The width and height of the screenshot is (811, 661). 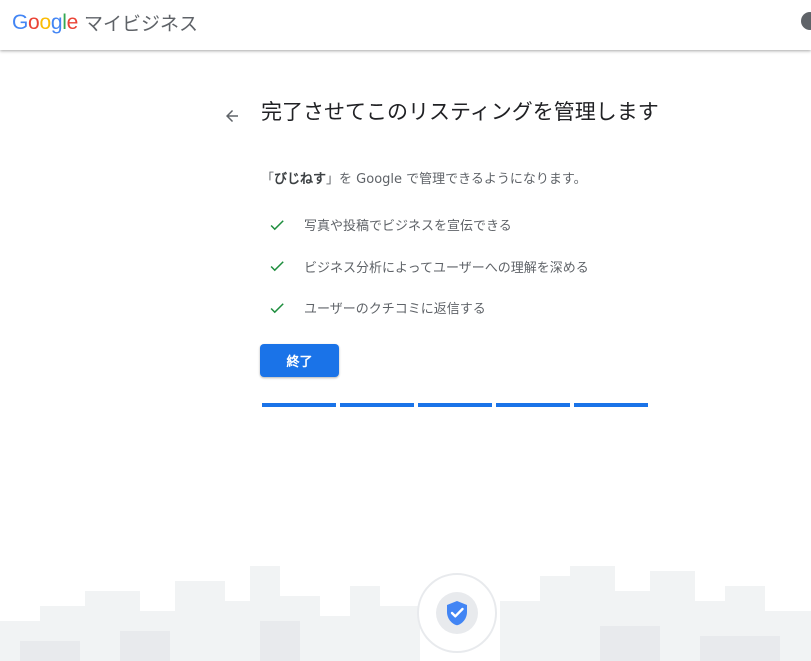 I want to click on description: 「びじねす」を Google で管理できるようになります。, so click(x=424, y=177).